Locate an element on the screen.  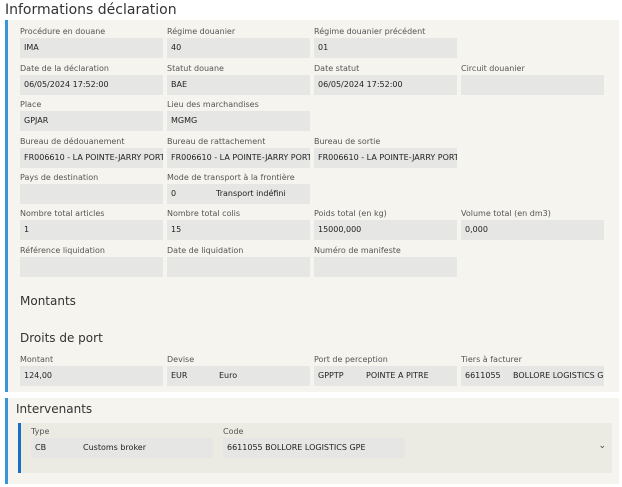
montant-field: Montant 124,00 is located at coordinates (91, 370).